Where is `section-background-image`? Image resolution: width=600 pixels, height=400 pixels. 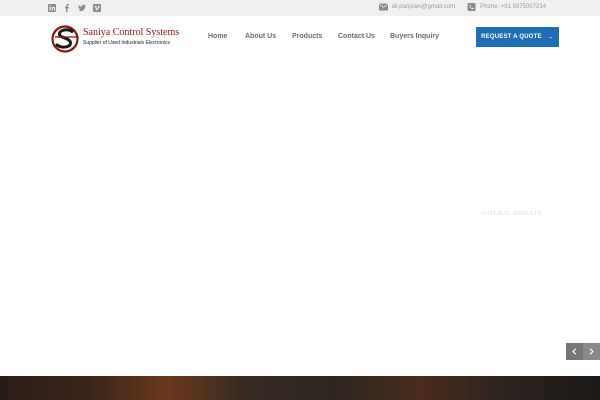 section-background-image is located at coordinates (300, 388).